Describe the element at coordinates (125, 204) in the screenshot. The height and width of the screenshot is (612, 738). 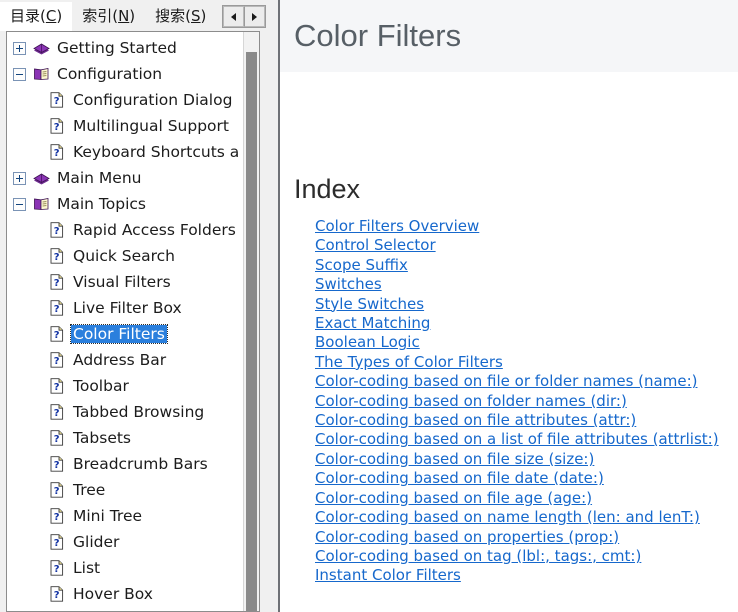
I see `tree-item: Main Topics` at that location.